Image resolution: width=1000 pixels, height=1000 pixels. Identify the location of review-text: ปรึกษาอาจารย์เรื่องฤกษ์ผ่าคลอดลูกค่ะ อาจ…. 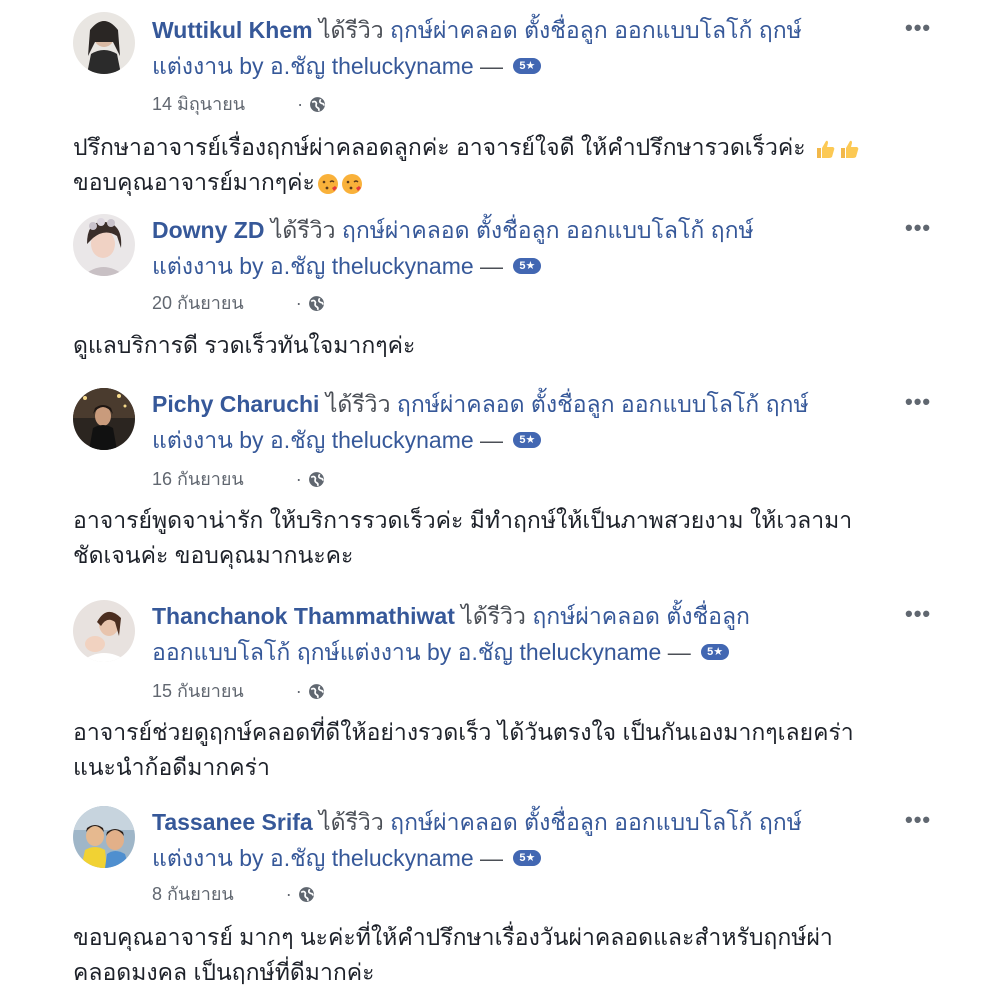
(503, 165).